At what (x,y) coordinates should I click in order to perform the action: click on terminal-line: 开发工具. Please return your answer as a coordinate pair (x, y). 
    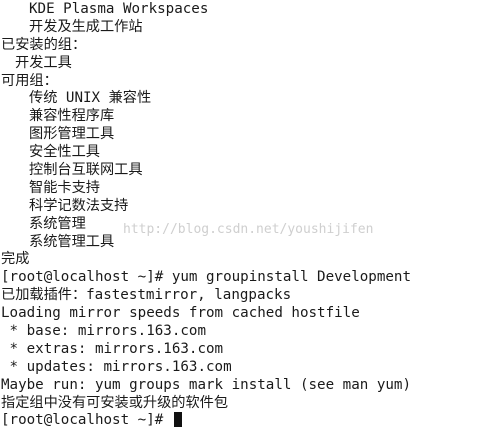
    Looking at the image, I should click on (43, 62).